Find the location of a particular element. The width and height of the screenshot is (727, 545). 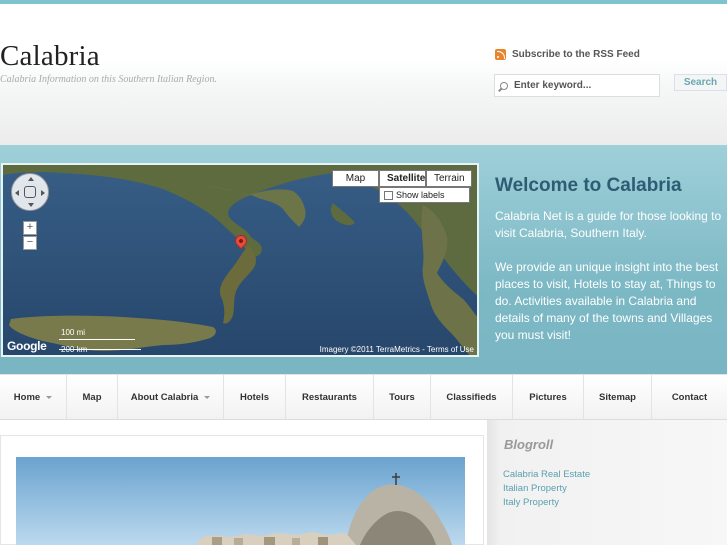

hand-icon is located at coordinates (30, 192).